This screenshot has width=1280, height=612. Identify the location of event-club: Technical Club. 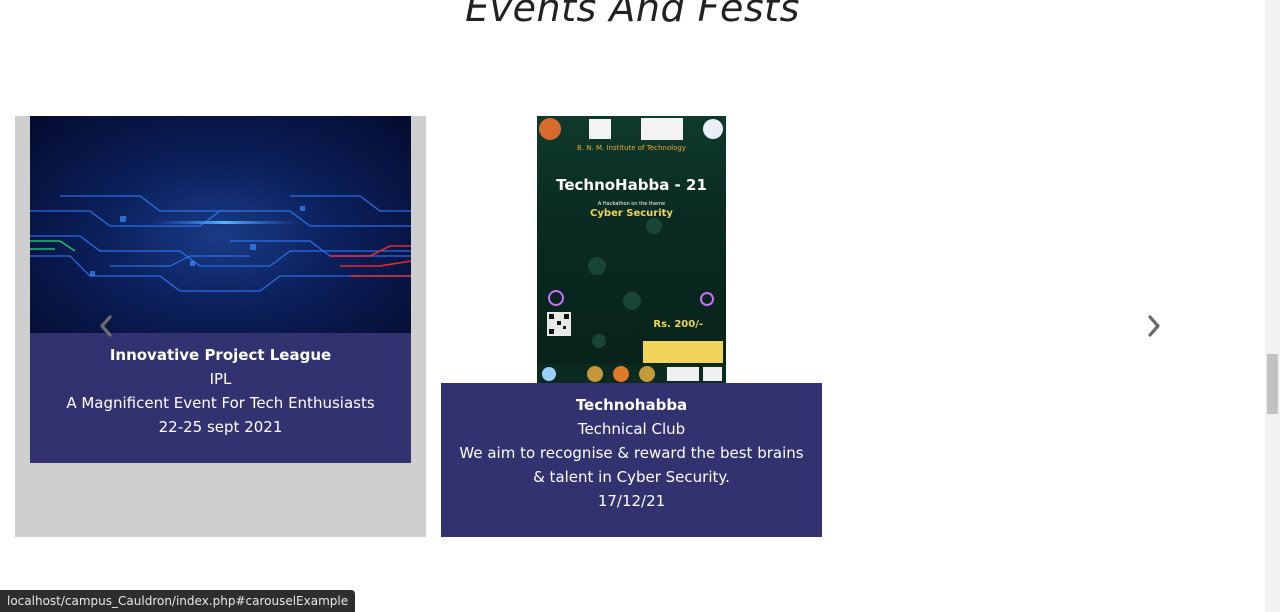
(631, 429).